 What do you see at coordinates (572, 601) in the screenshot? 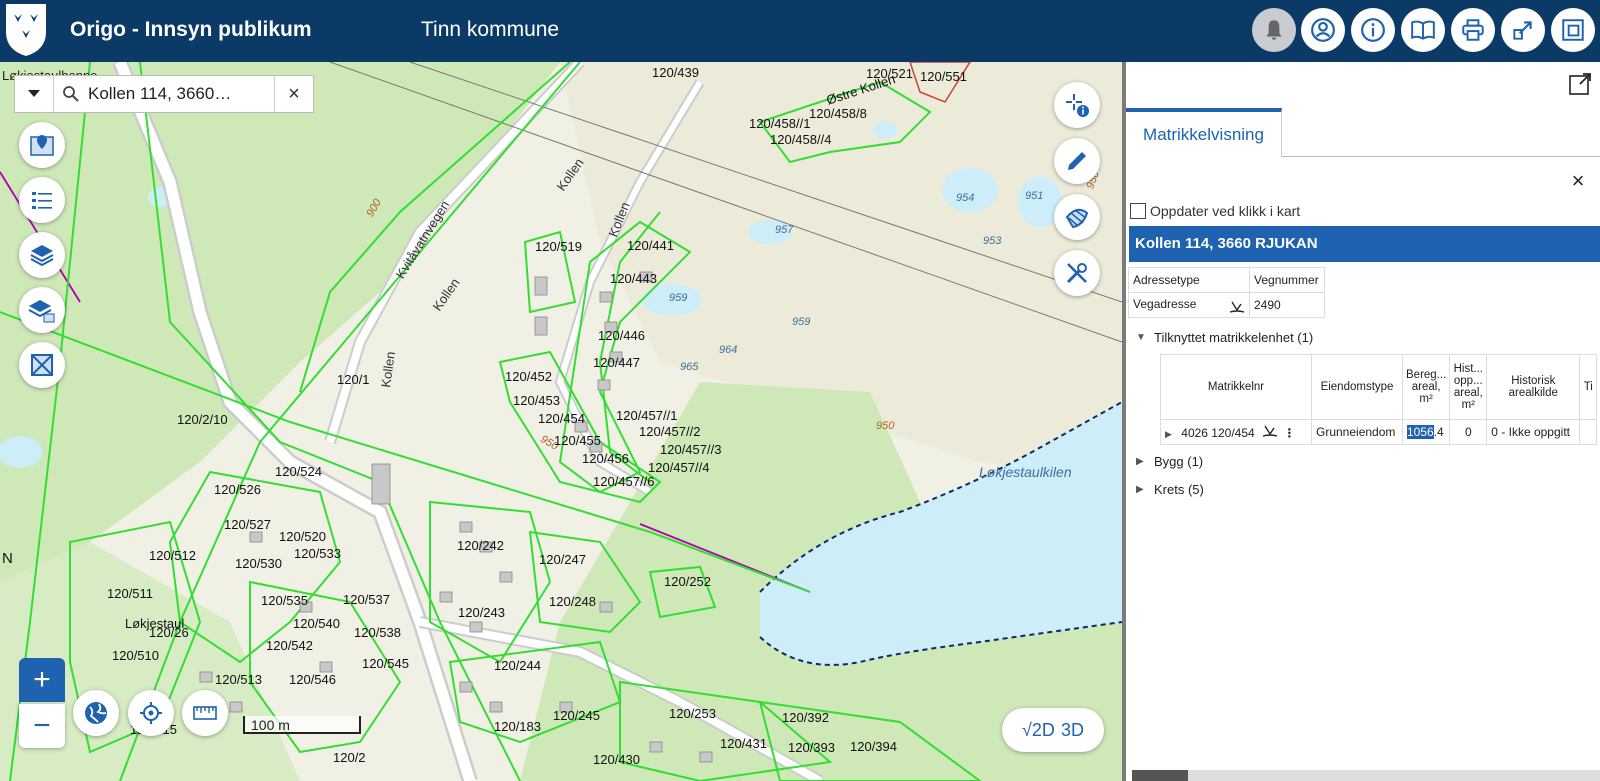
I see `parcel-label: 120/248` at bounding box center [572, 601].